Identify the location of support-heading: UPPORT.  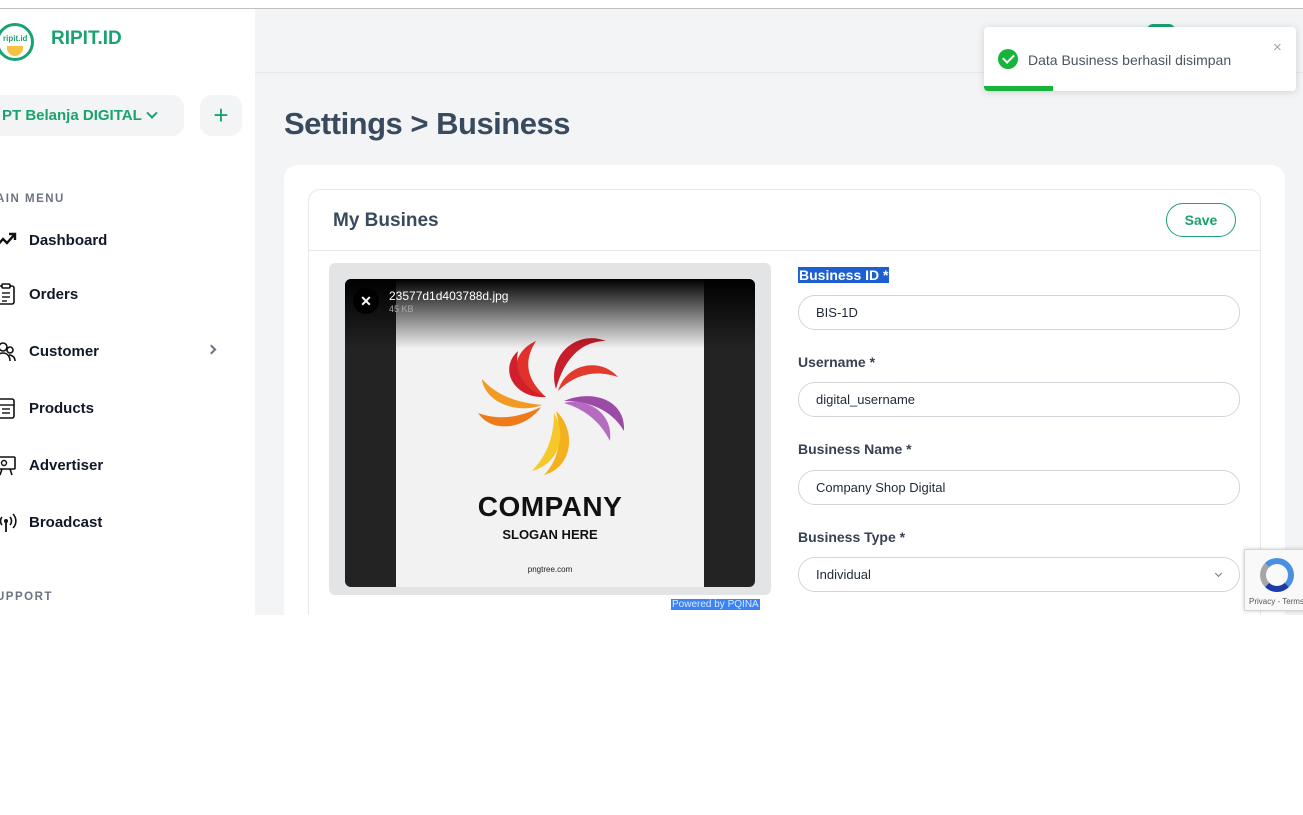
(26, 597).